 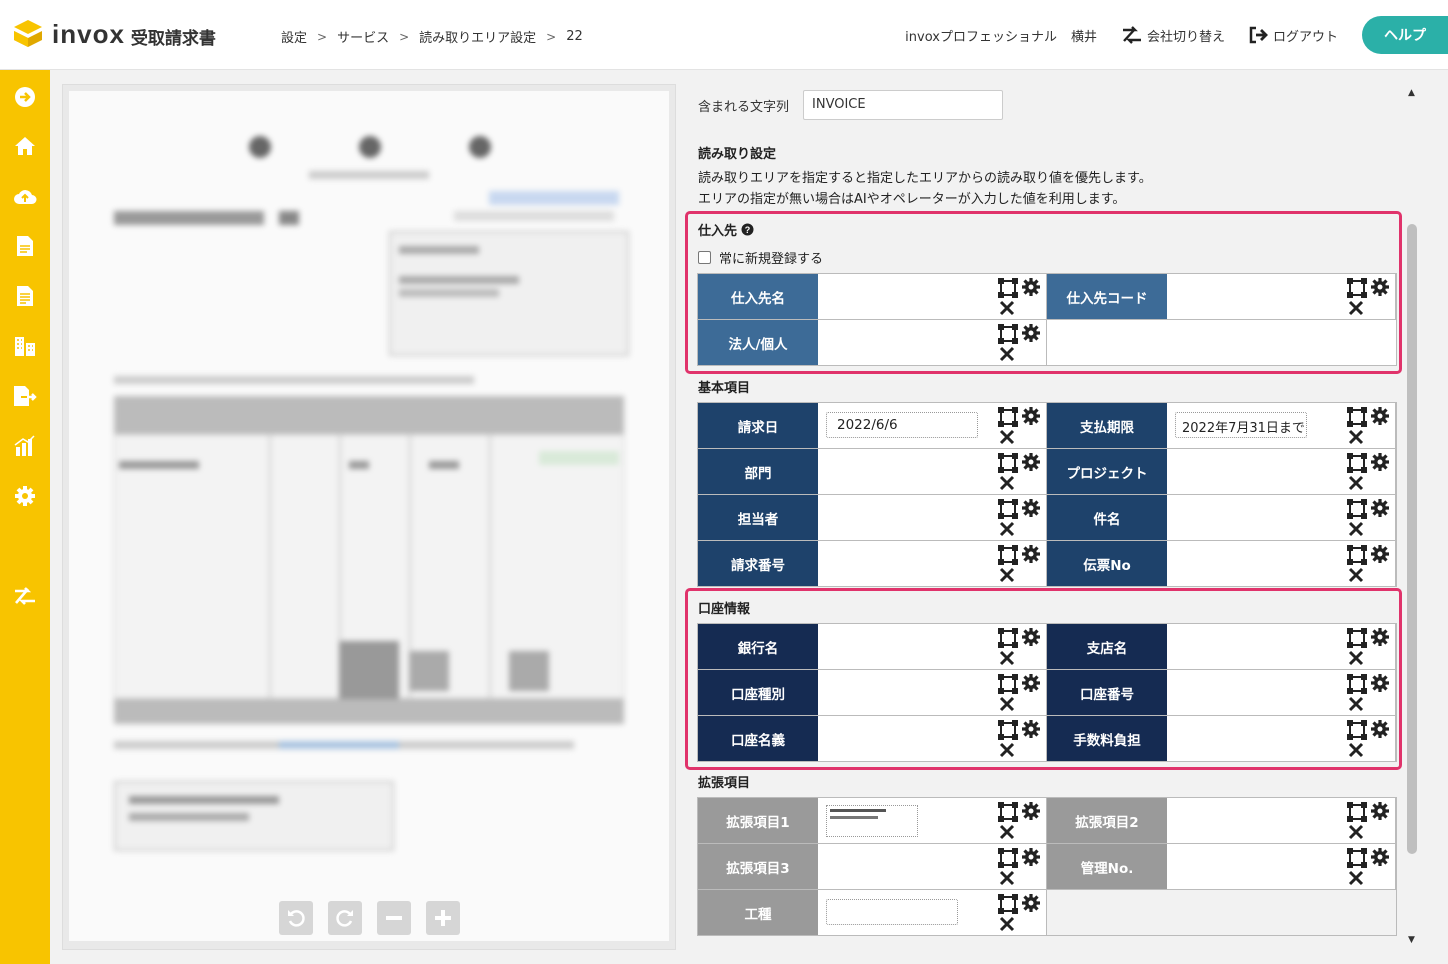 I want to click on export-icon, so click(x=25, y=396).